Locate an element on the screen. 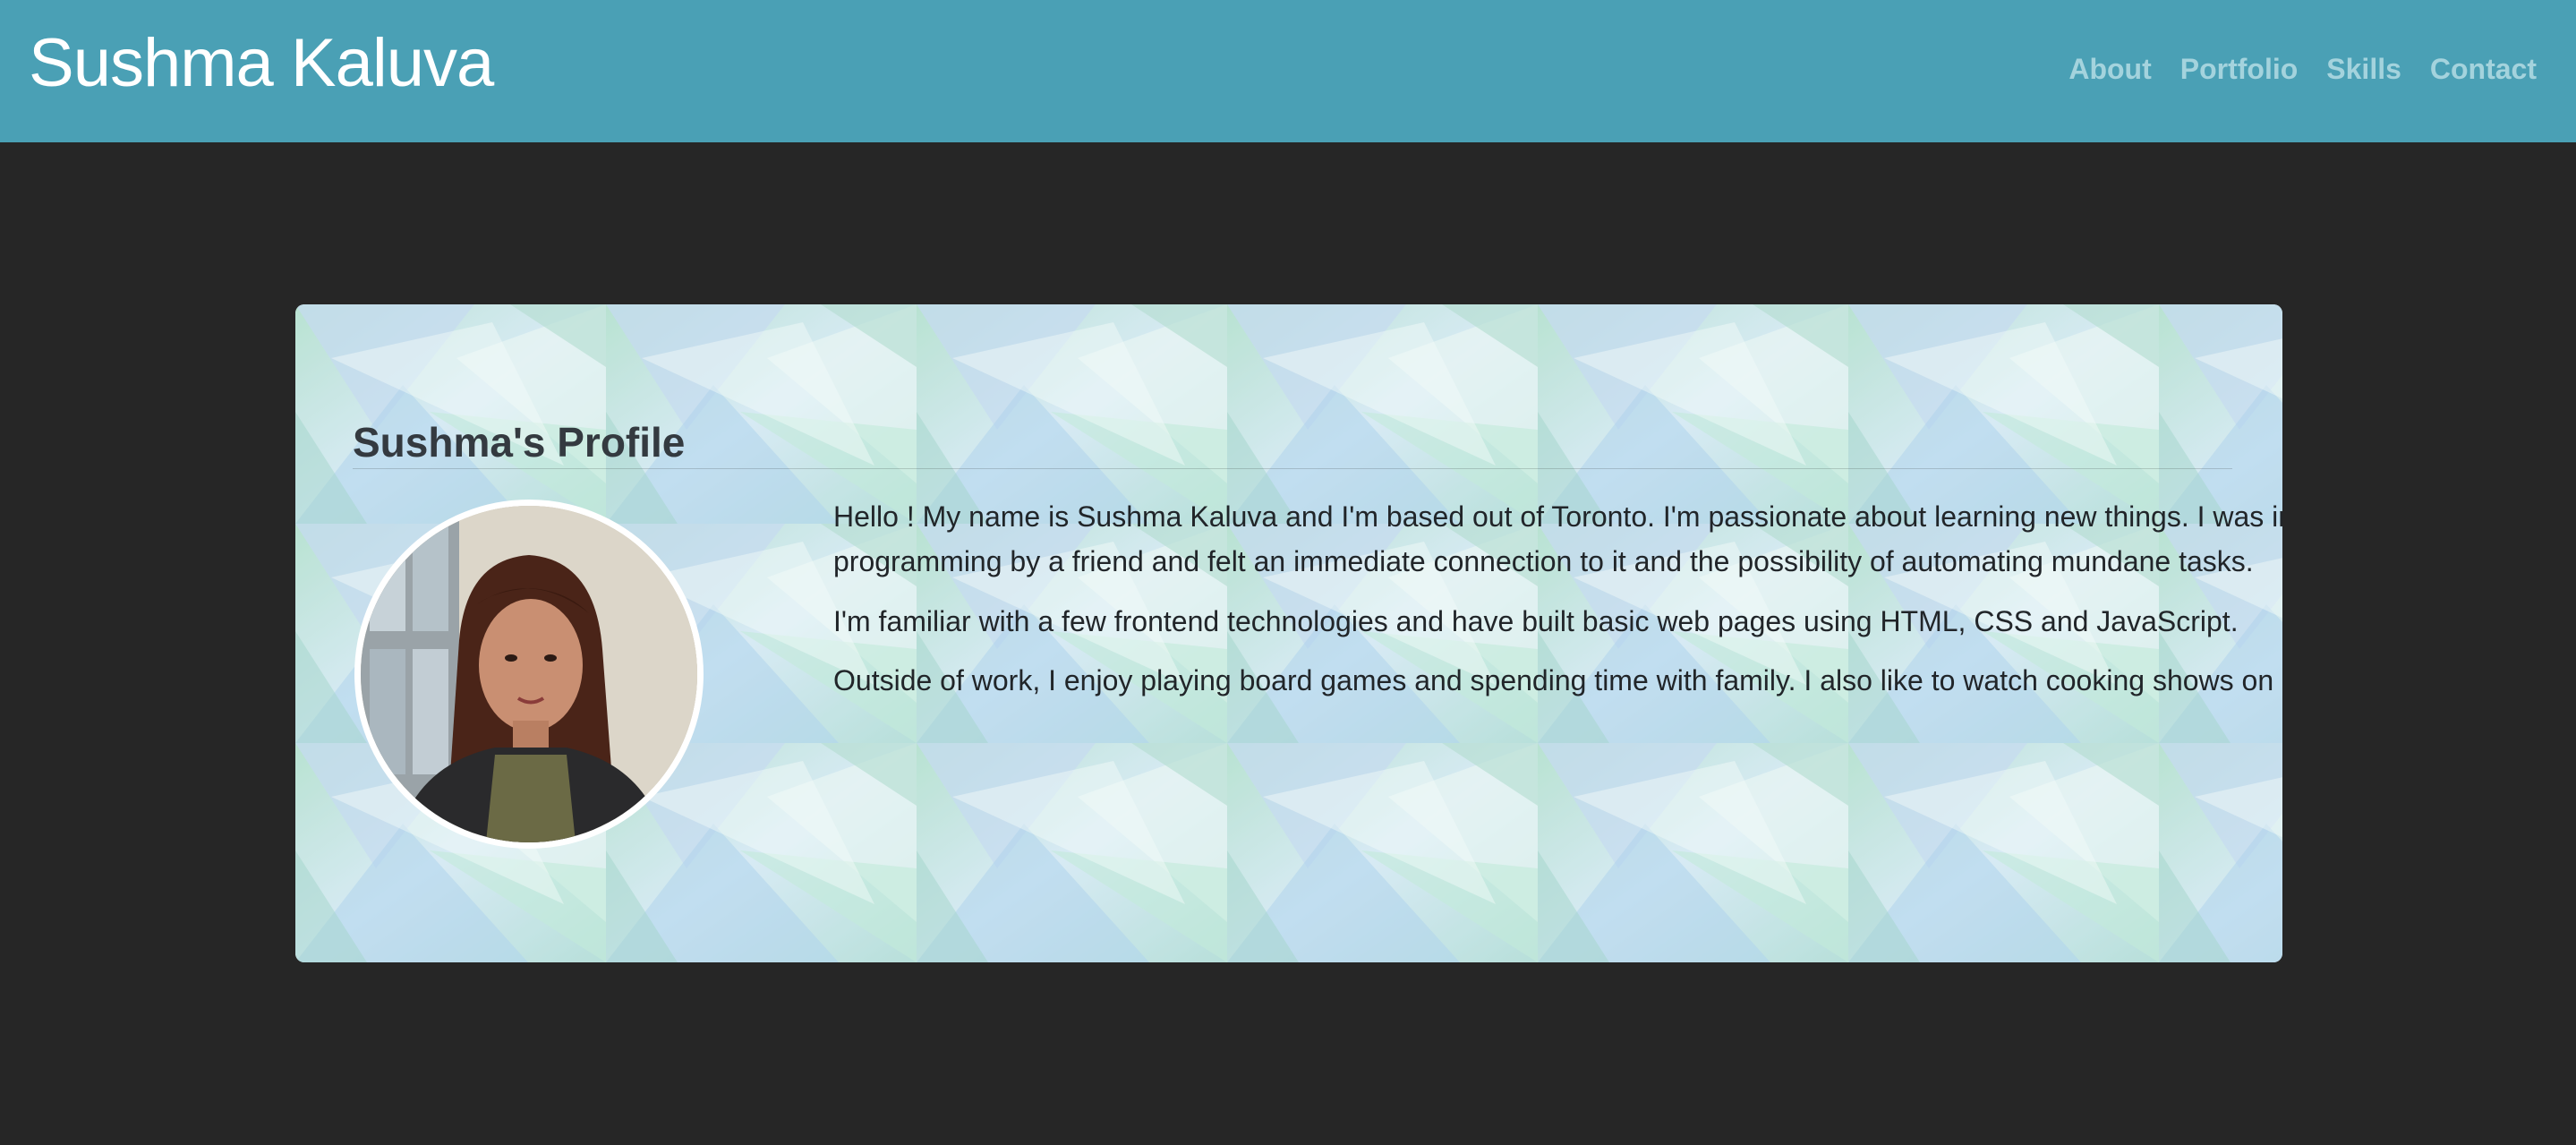 The image size is (2576, 1145). nav-link-skills: Skills is located at coordinates (2363, 69).